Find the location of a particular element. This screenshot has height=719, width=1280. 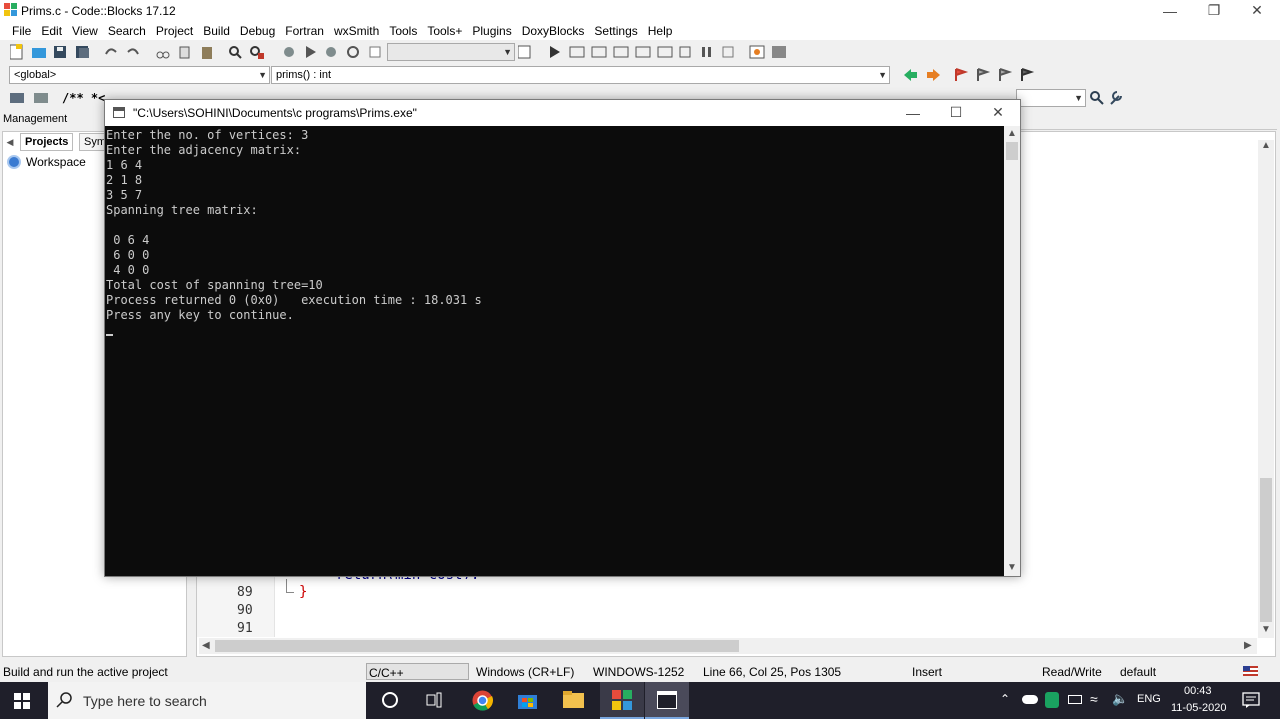

volume-icon: 🔈 is located at coordinates (1120, 699).